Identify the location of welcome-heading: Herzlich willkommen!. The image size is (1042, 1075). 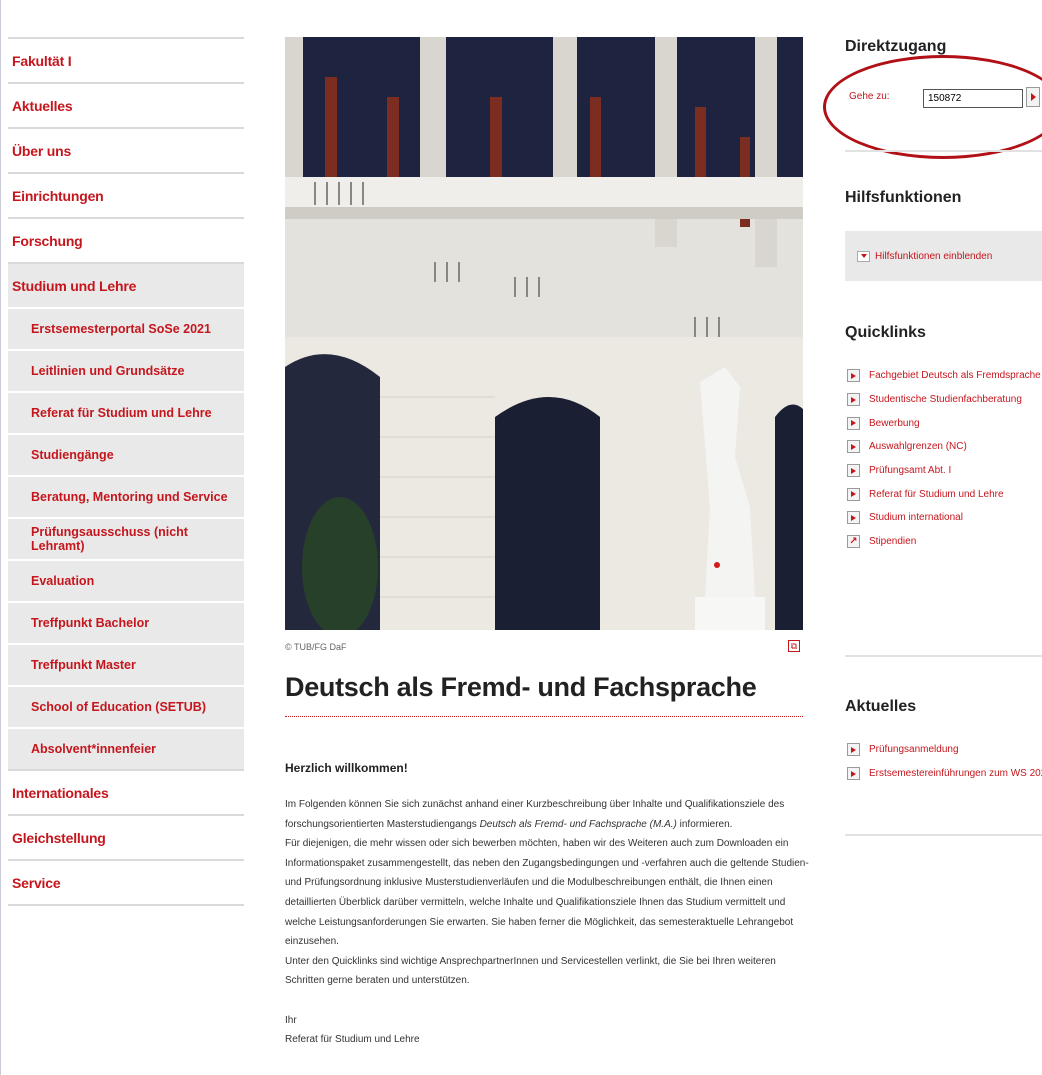
(346, 768).